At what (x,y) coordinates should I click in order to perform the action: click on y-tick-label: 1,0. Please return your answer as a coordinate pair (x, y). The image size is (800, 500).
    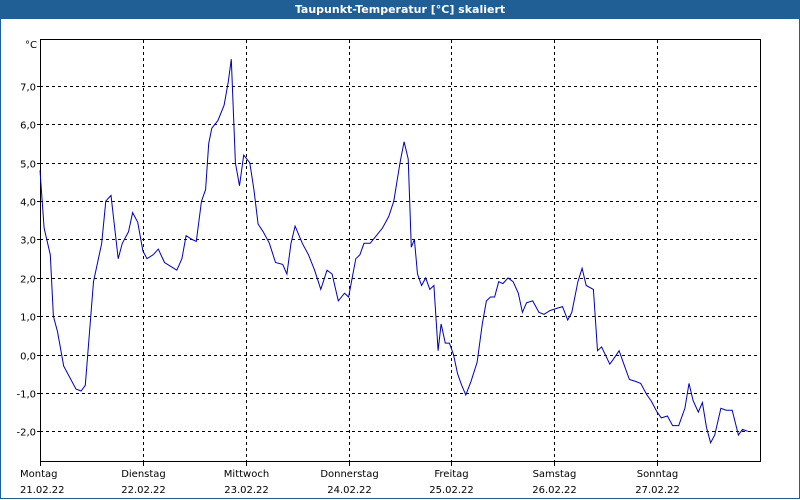
    Looking at the image, I should click on (28, 318).